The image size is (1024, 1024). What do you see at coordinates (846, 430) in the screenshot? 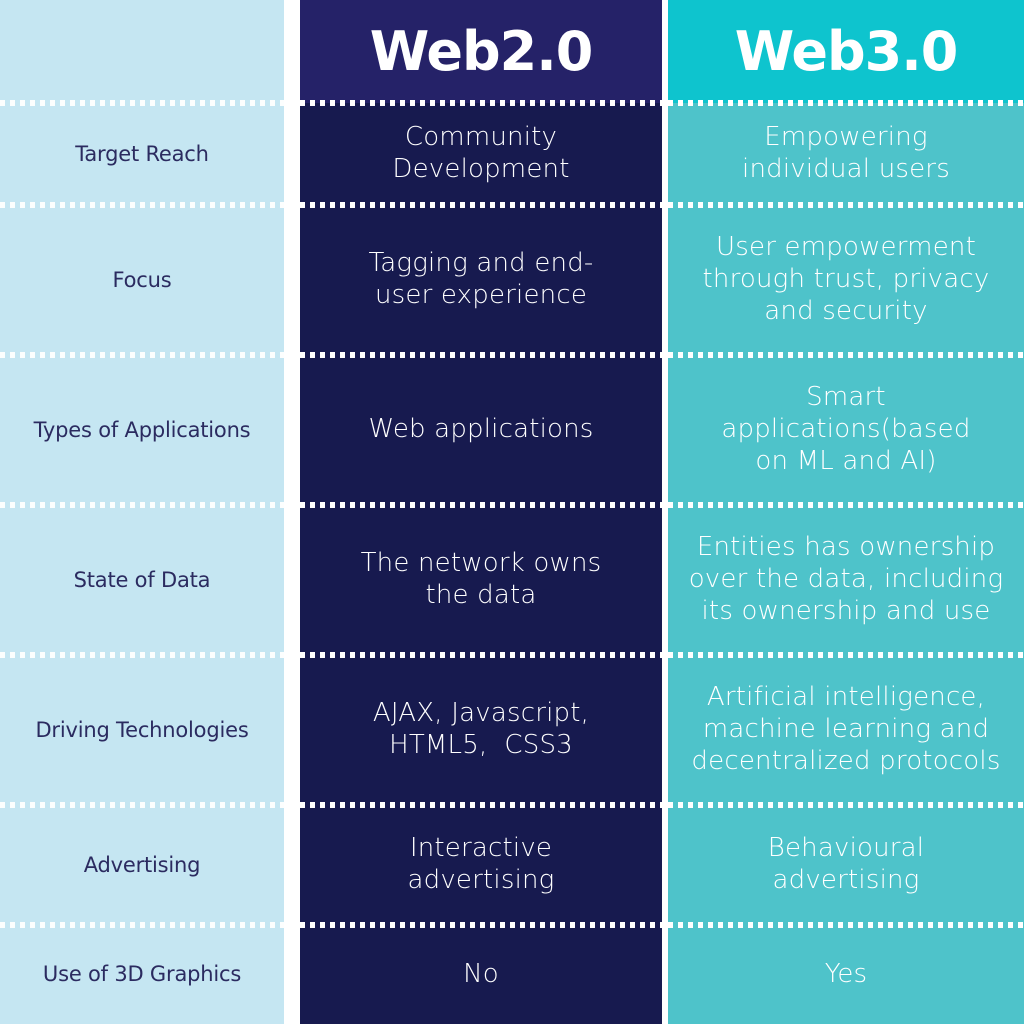
I see `row-web3-value: Smart applications(based on ML and AI)` at bounding box center [846, 430].